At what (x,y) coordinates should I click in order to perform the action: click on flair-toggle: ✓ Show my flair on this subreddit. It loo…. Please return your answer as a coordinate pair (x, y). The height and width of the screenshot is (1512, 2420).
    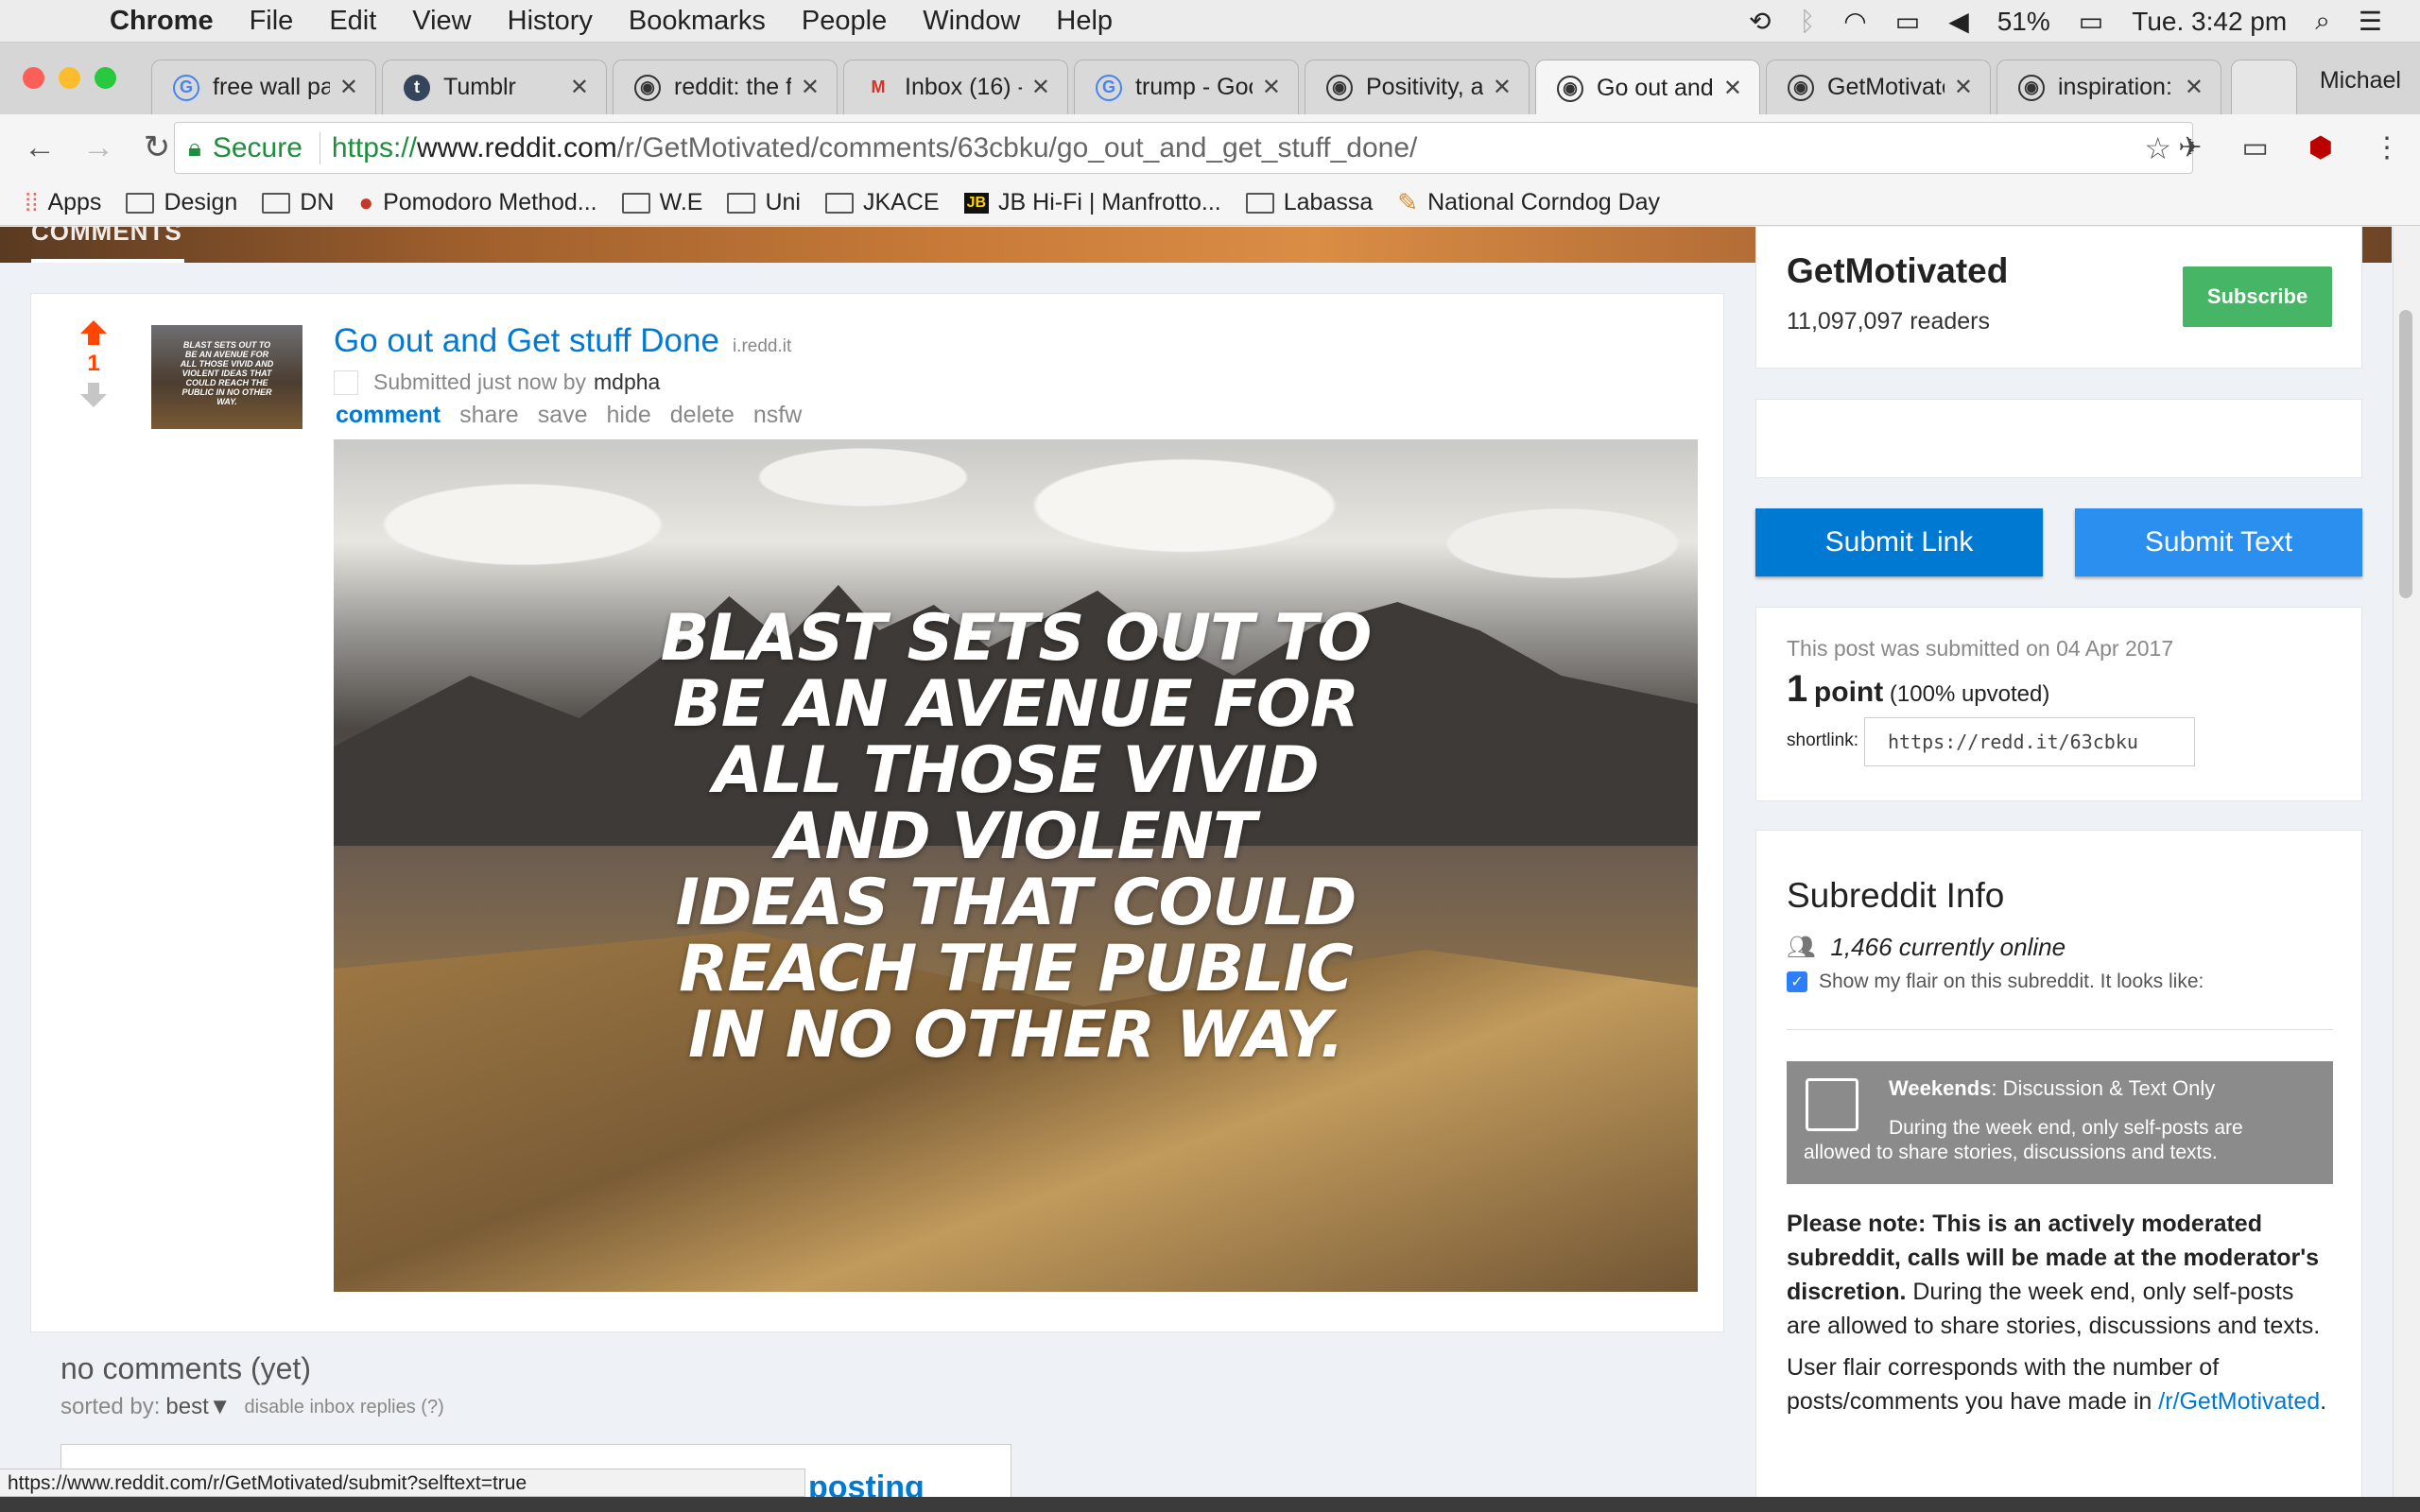
    Looking at the image, I should click on (1996, 982).